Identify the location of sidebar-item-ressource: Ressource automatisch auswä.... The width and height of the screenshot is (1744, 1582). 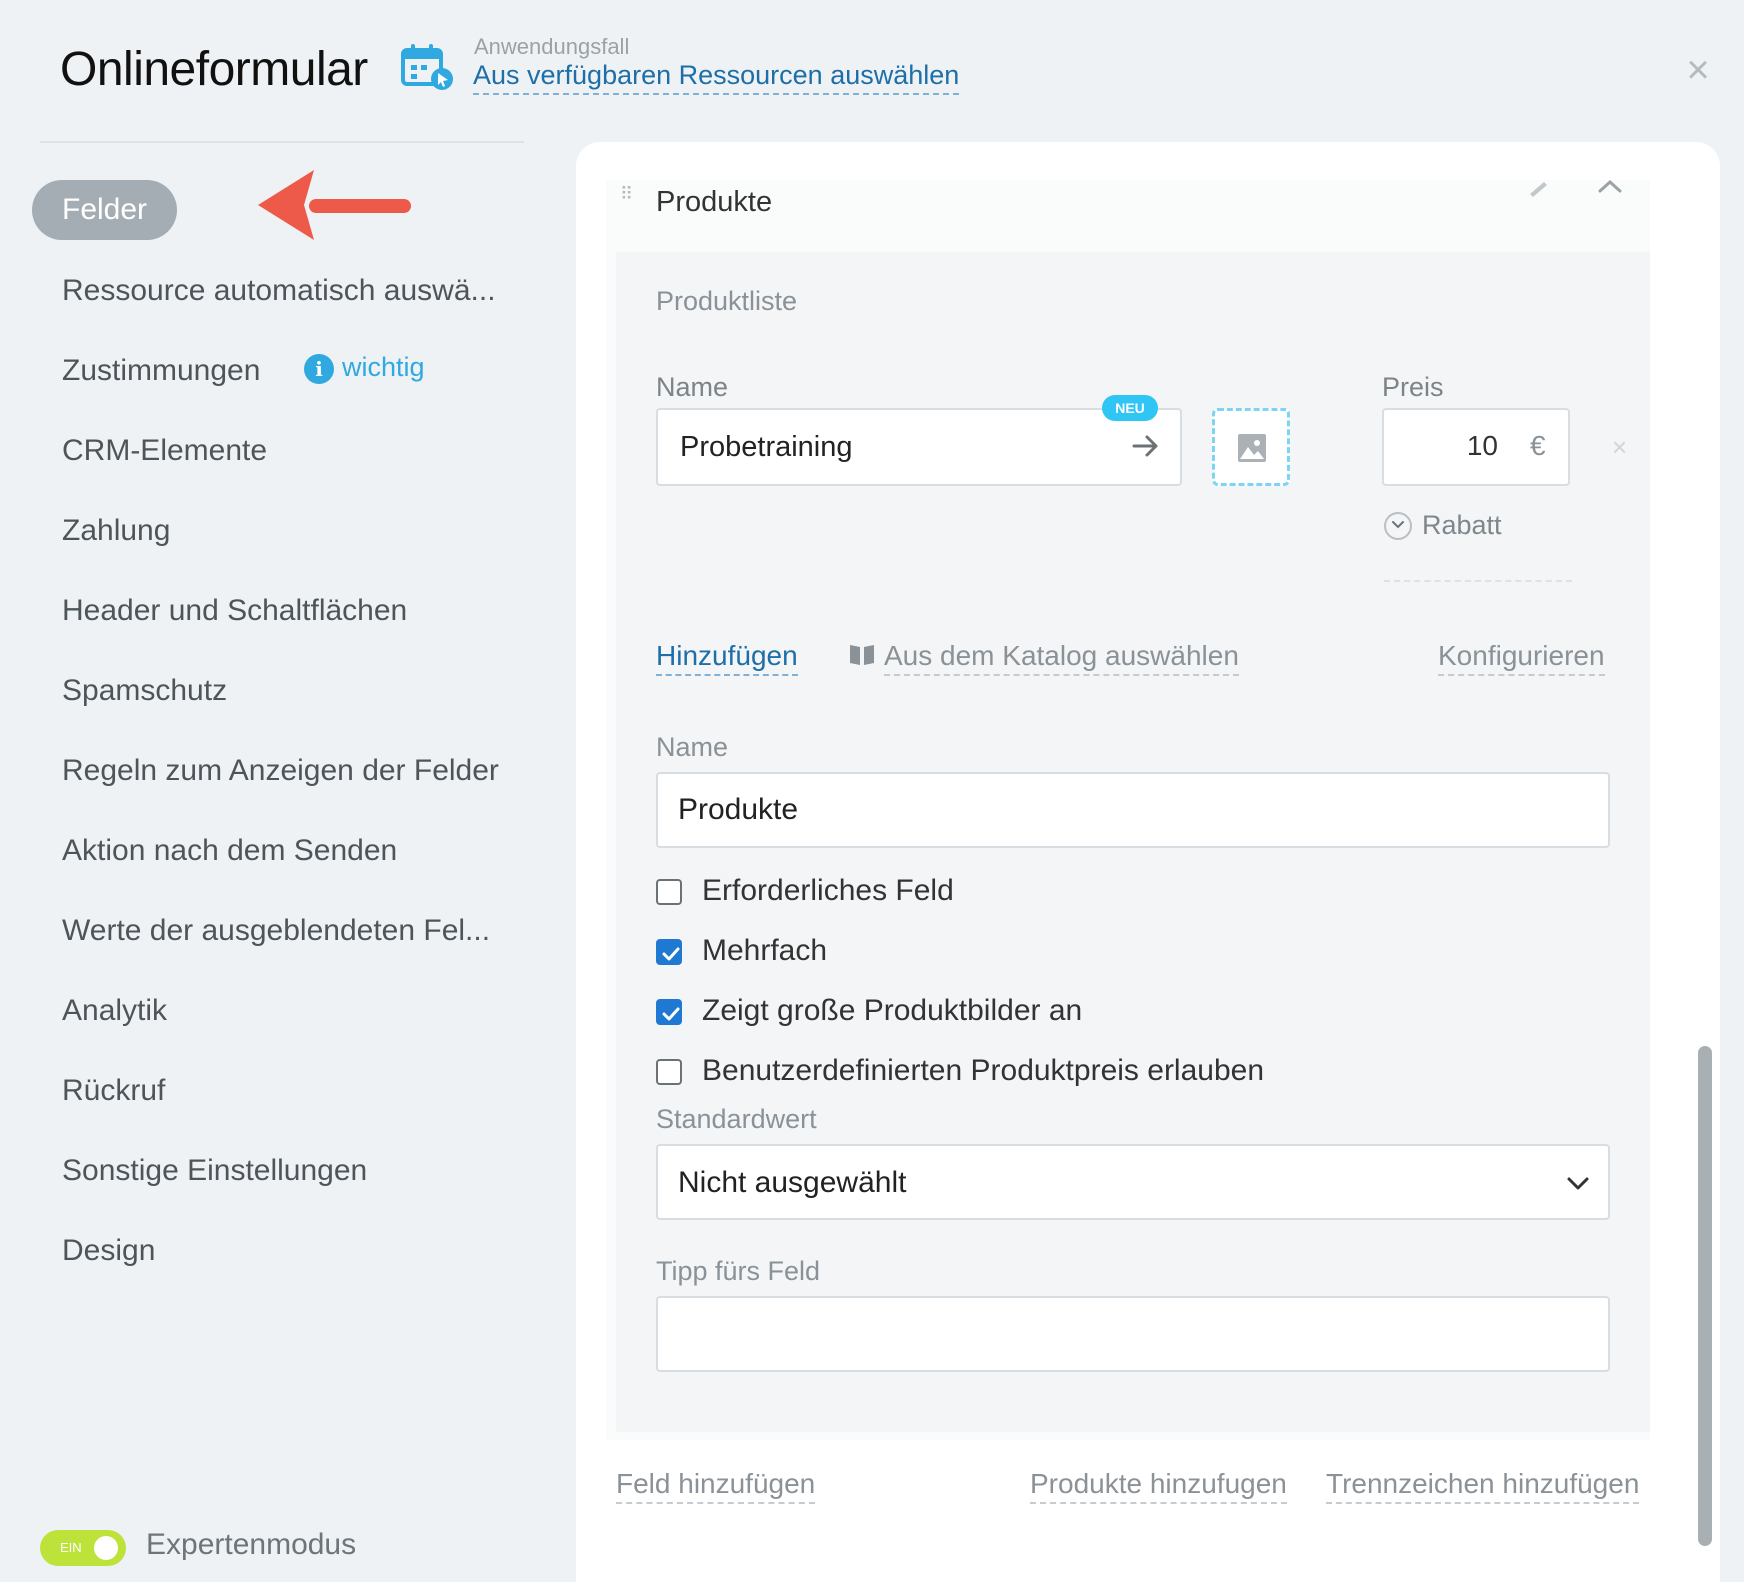
(279, 291).